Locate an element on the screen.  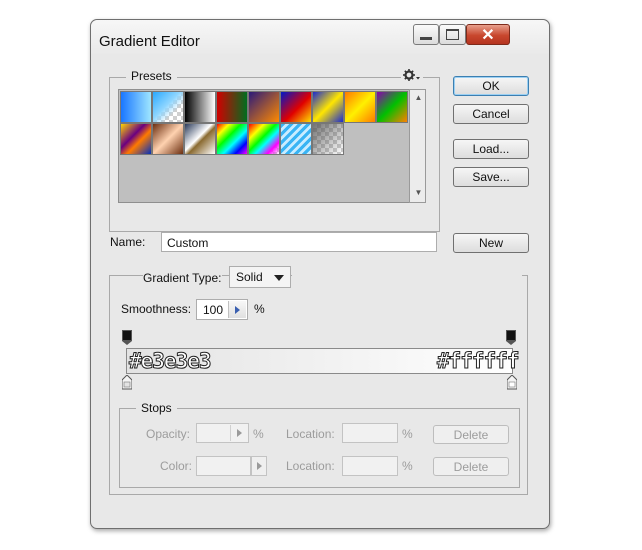
presets-legend: Presets is located at coordinates (151, 76).